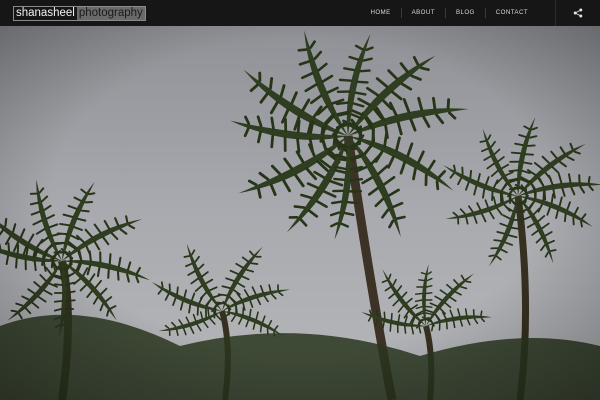 This screenshot has width=600, height=400. Describe the element at coordinates (511, 13) in the screenshot. I see `nav-contact-link: CONTACT` at that location.